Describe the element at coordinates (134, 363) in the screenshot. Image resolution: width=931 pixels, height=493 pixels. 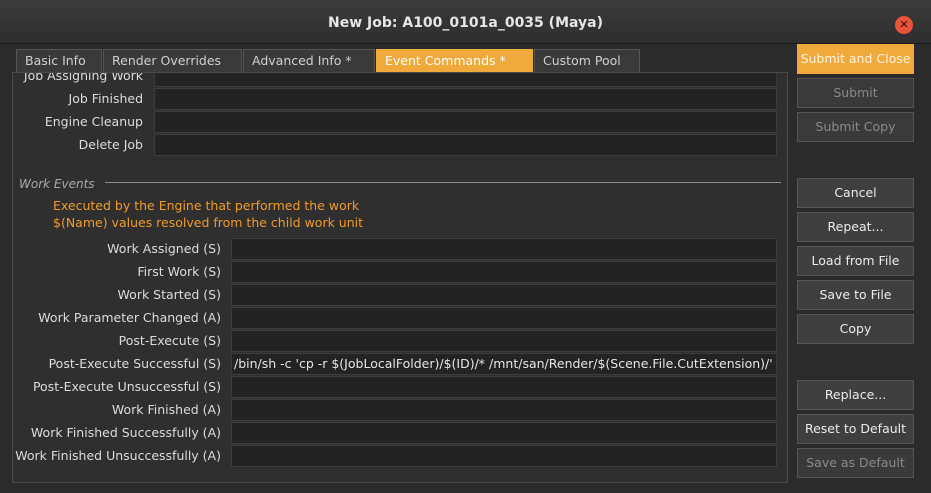
I see `field-label: Post-Execute Successful (S)` at that location.